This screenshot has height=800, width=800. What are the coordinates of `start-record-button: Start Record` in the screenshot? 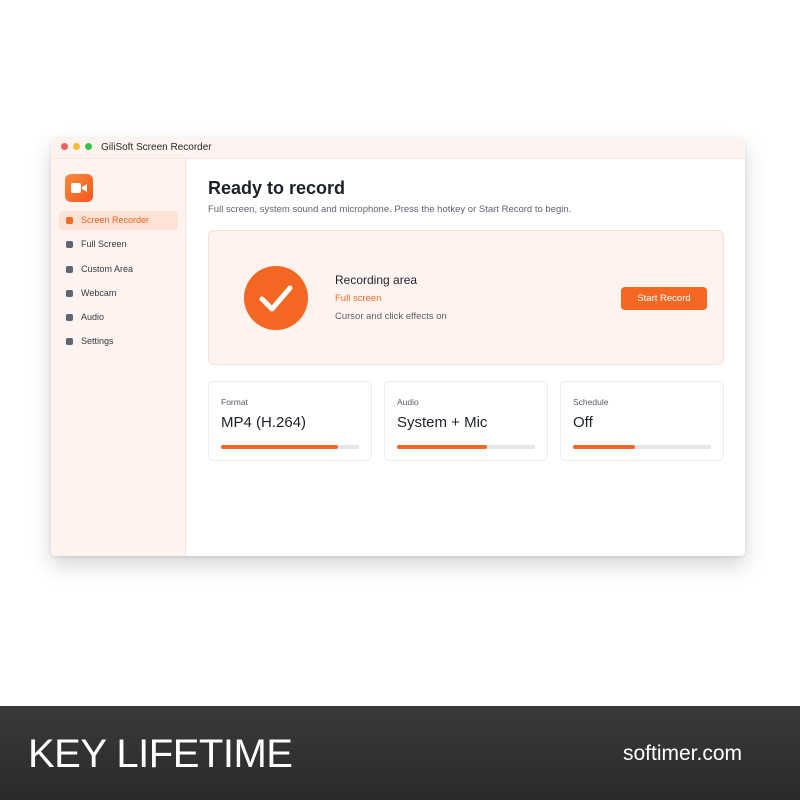 It's located at (664, 298).